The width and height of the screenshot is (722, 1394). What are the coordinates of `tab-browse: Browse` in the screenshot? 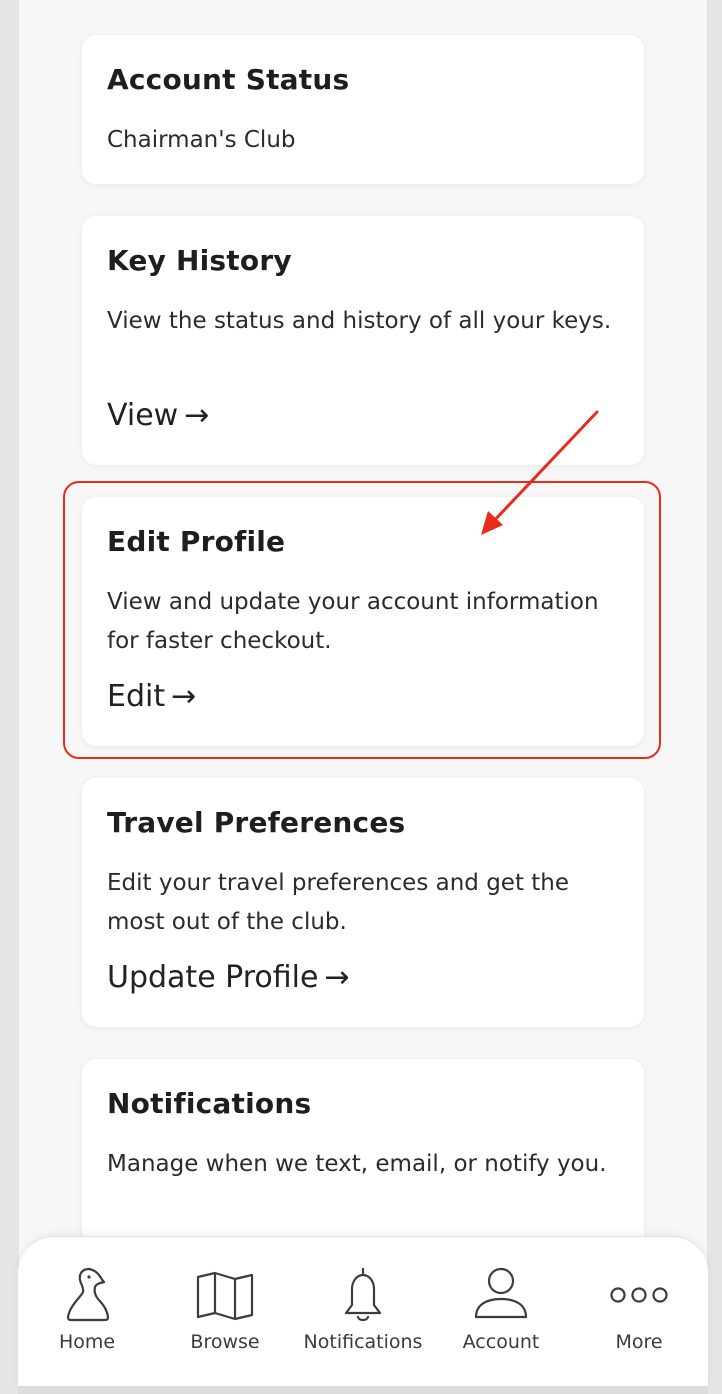 It's located at (225, 1320).